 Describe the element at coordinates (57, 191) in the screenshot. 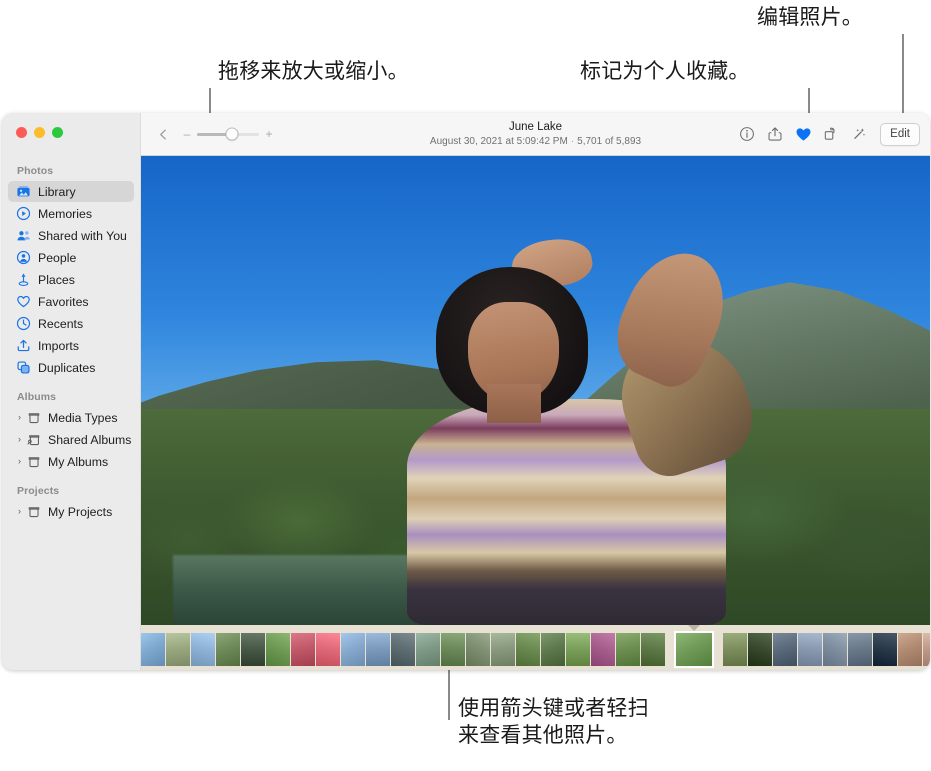

I see `sidebar-item-label: Library` at that location.